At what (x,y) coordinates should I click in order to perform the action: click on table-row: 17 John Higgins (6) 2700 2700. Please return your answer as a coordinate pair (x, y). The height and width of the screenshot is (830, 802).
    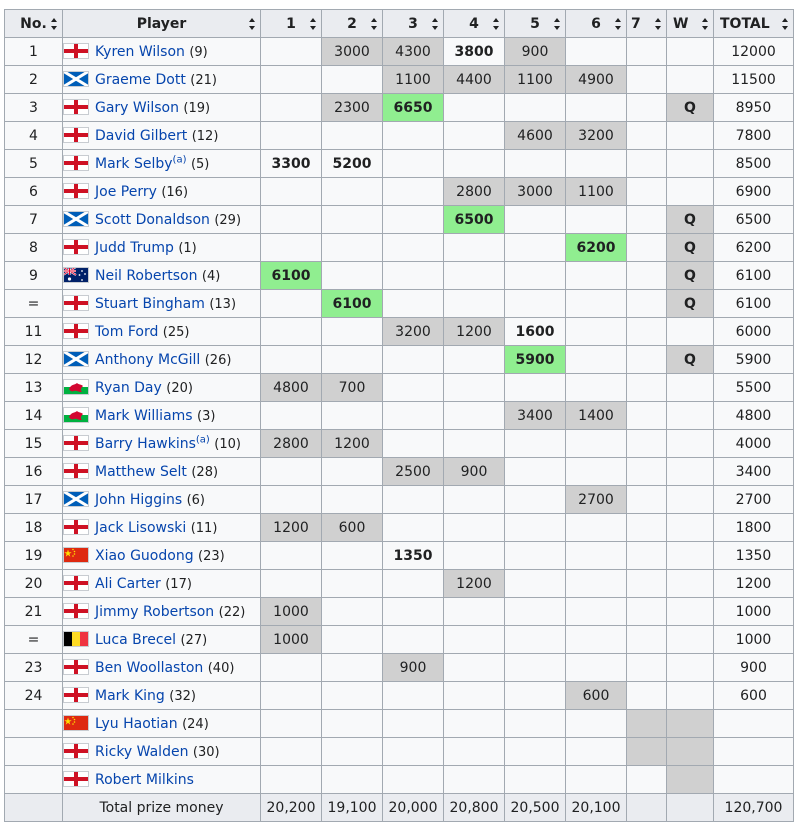
    Looking at the image, I should click on (399, 499).